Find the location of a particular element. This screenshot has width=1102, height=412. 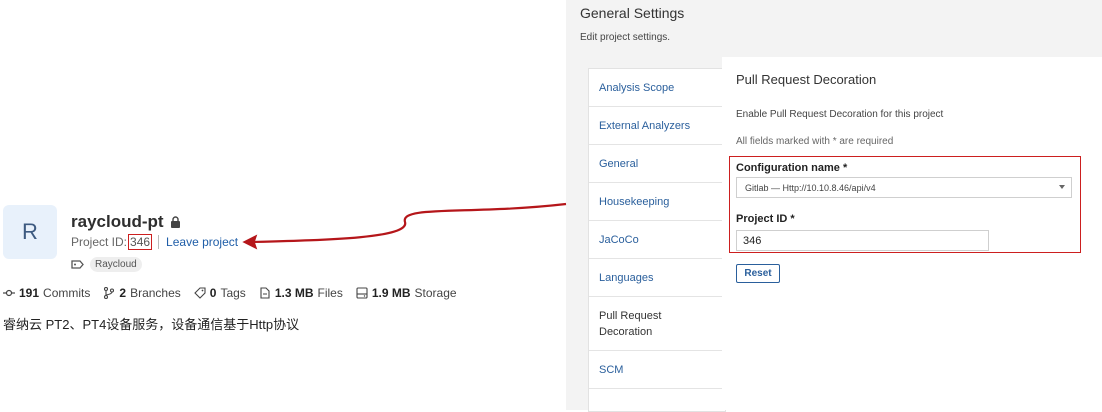

topic-badge: Raycloud is located at coordinates (116, 264).